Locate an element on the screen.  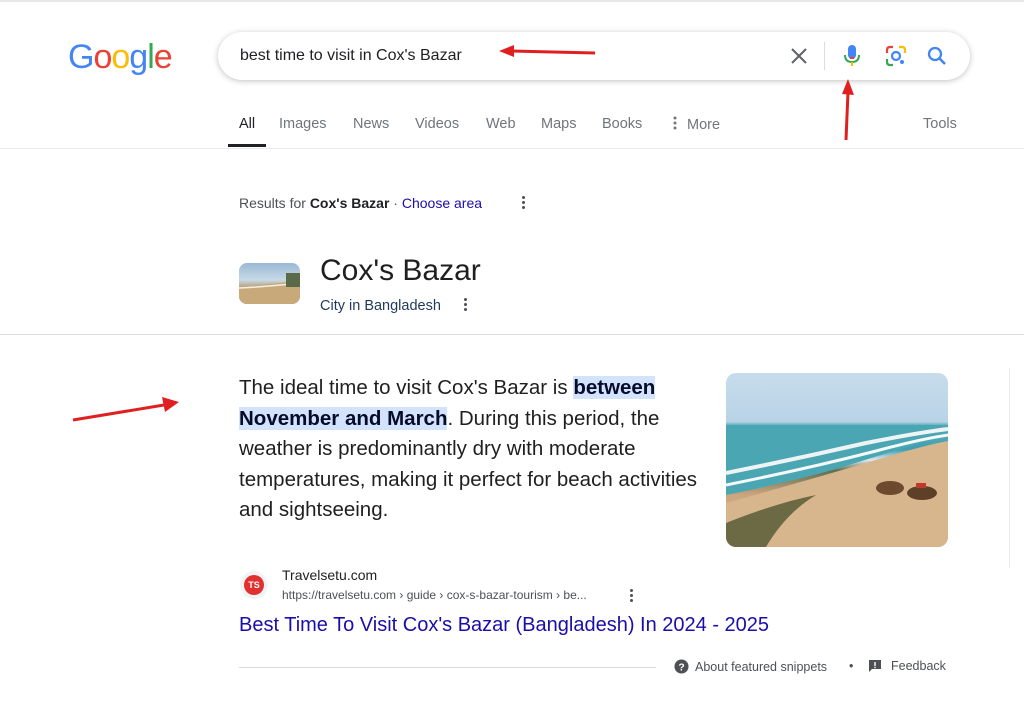
tab-more: More is located at coordinates (696, 125).